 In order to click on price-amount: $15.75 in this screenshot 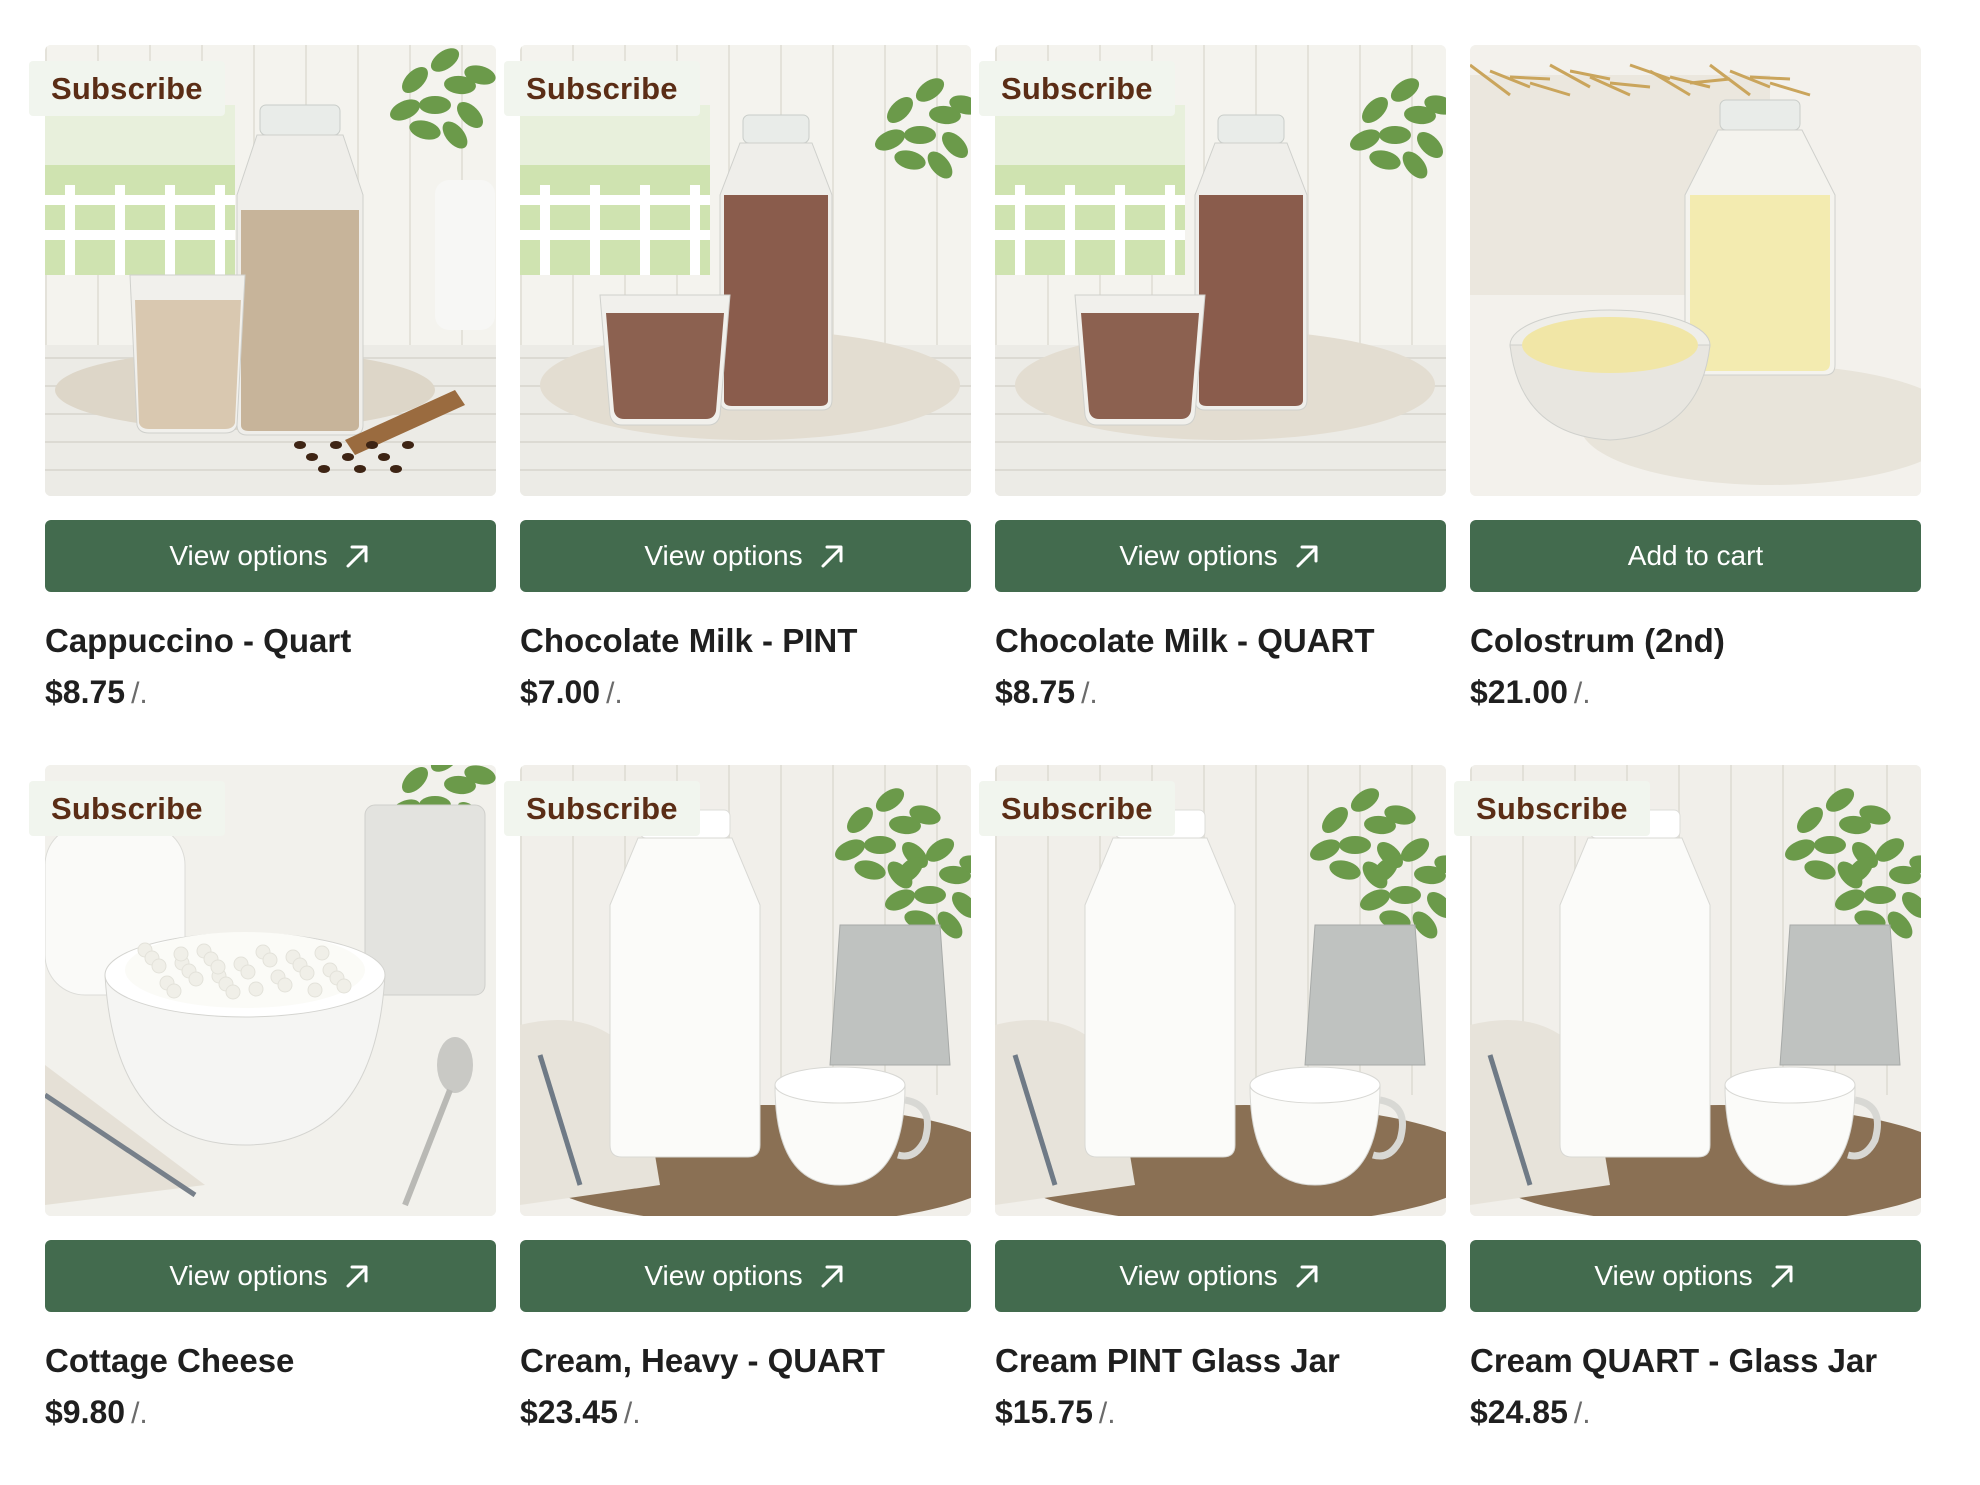, I will do `click(1044, 1412)`.